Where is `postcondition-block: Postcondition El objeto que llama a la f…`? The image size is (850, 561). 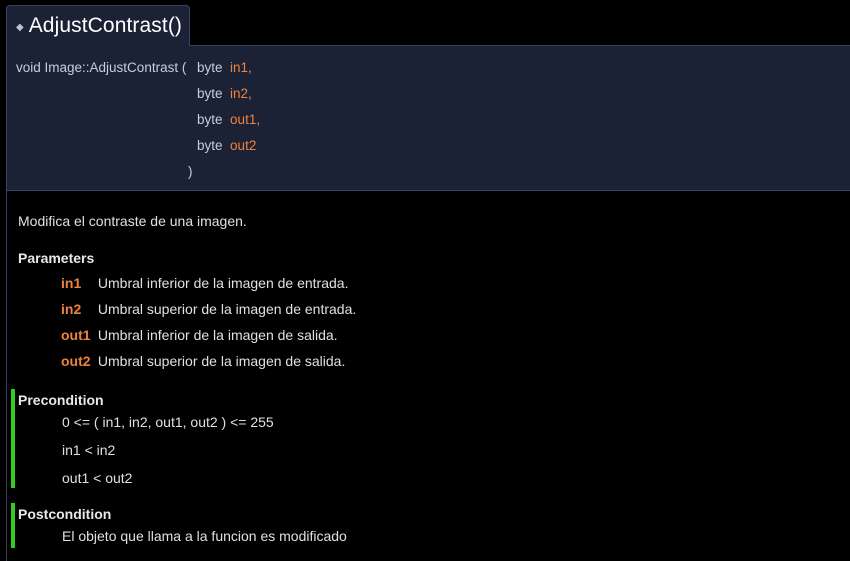
postcondition-block: Postcondition El objeto que llama a la f… is located at coordinates (430, 525).